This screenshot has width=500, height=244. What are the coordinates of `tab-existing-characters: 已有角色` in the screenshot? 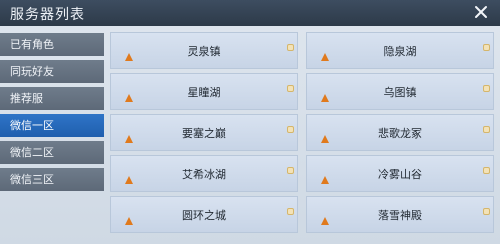 It's located at (52, 44).